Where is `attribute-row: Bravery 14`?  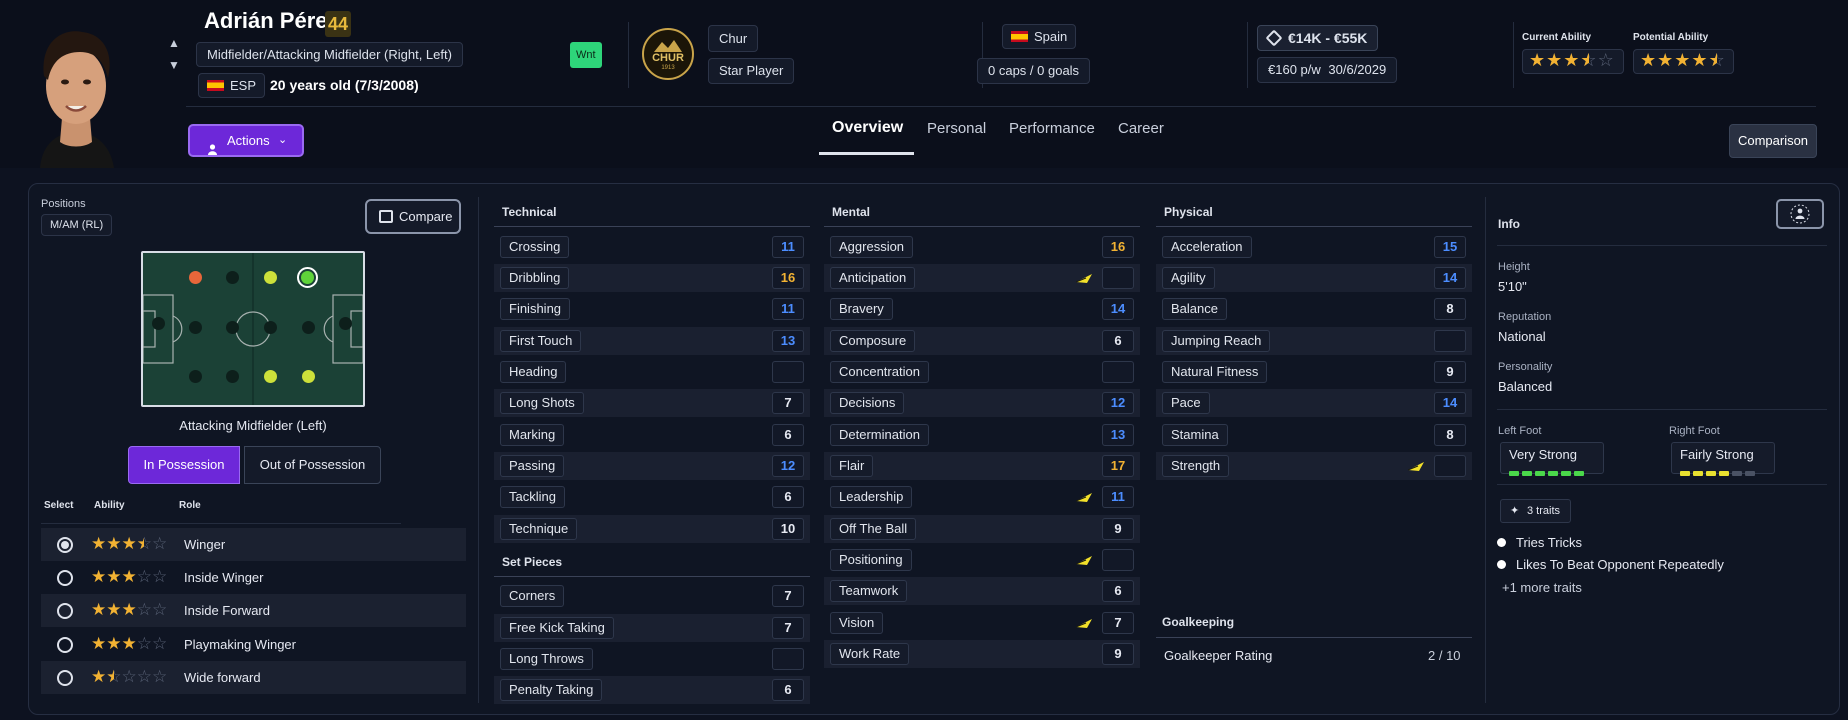
attribute-row: Bravery 14 is located at coordinates (982, 309).